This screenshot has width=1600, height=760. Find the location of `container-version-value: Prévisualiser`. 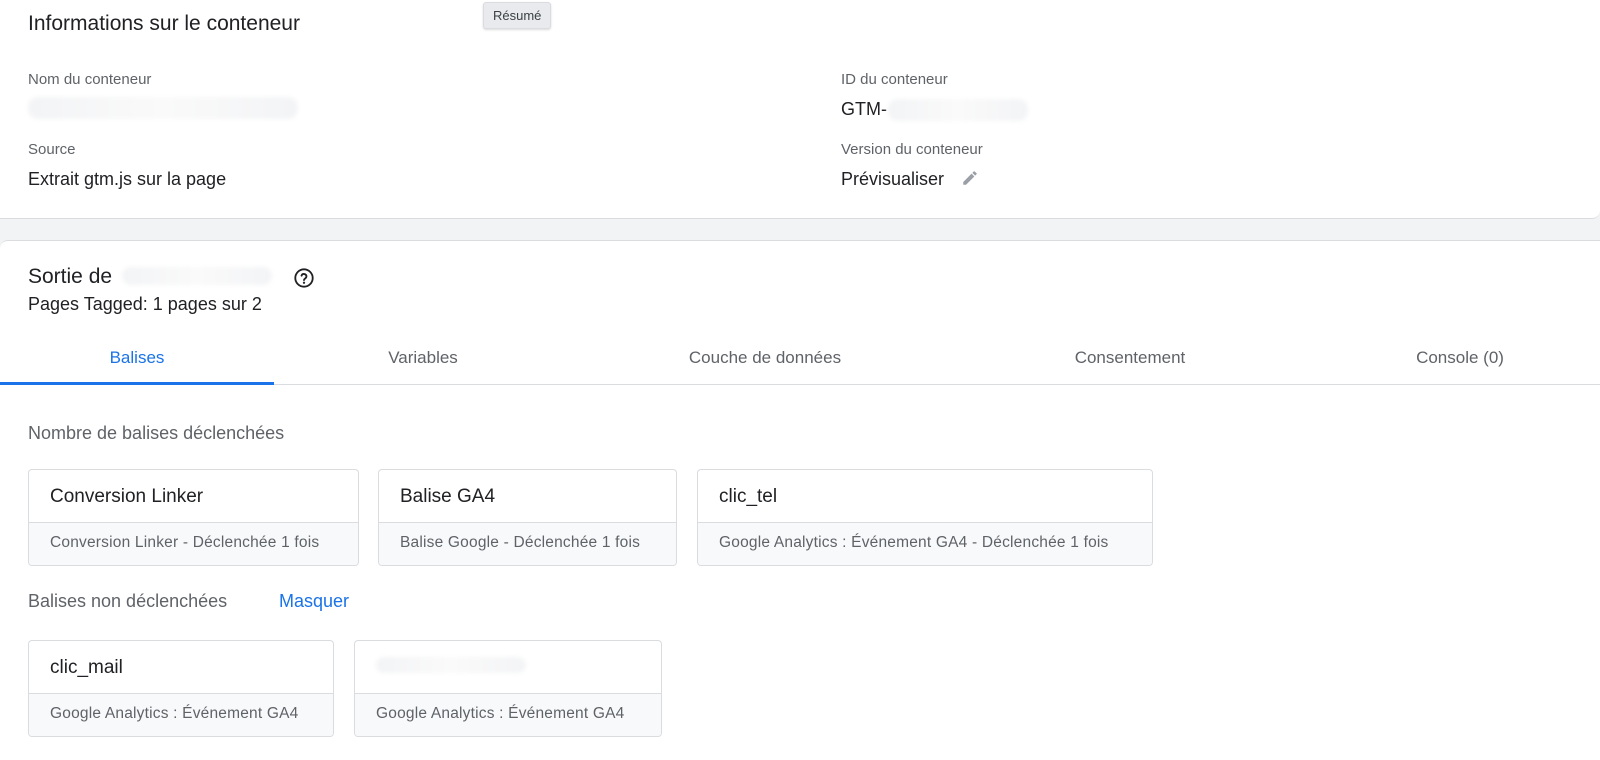

container-version-value: Prévisualiser is located at coordinates (910, 180).